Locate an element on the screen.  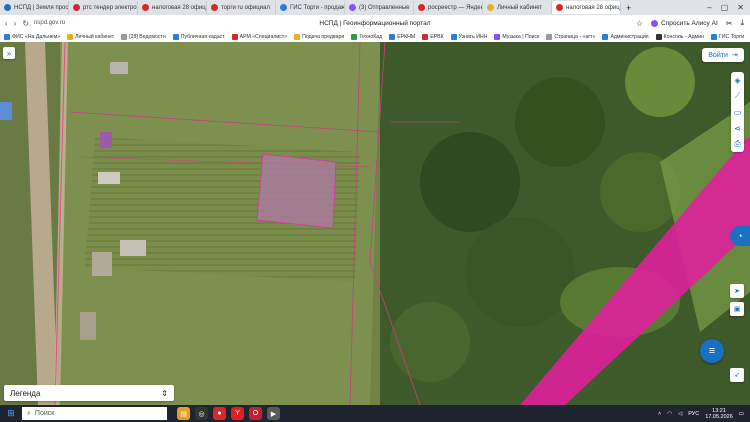
bookmark-item: ГИС Торги is located at coordinates (727, 36).